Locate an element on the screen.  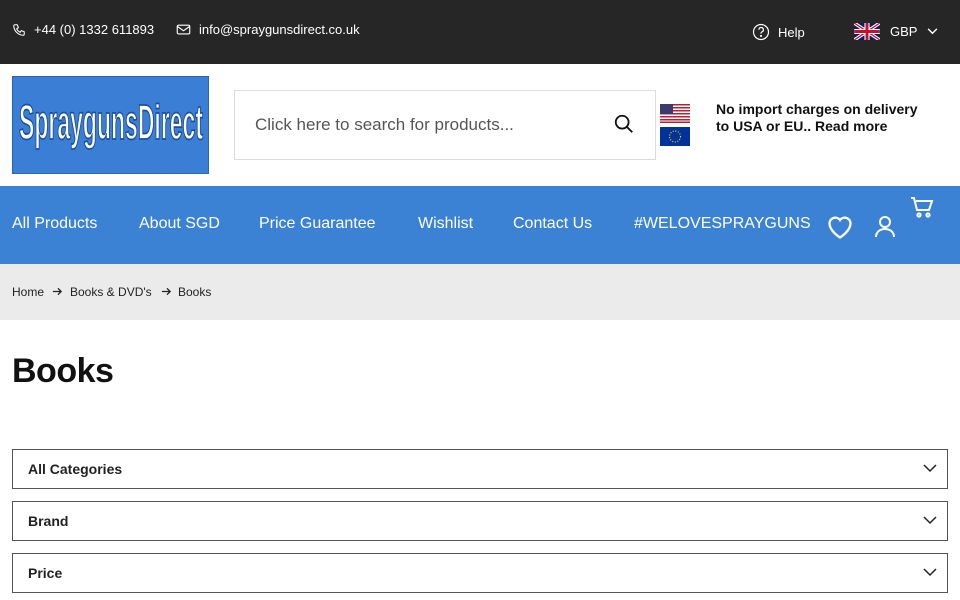
nav-about-sgd: About SGD is located at coordinates (179, 224).